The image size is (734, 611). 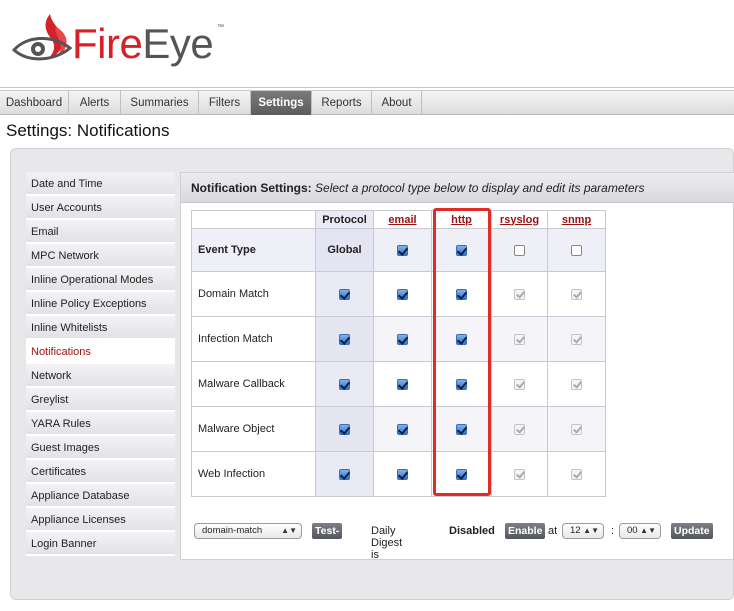 What do you see at coordinates (100, 400) in the screenshot?
I see `sidebar-item-greylist: Greylist` at bounding box center [100, 400].